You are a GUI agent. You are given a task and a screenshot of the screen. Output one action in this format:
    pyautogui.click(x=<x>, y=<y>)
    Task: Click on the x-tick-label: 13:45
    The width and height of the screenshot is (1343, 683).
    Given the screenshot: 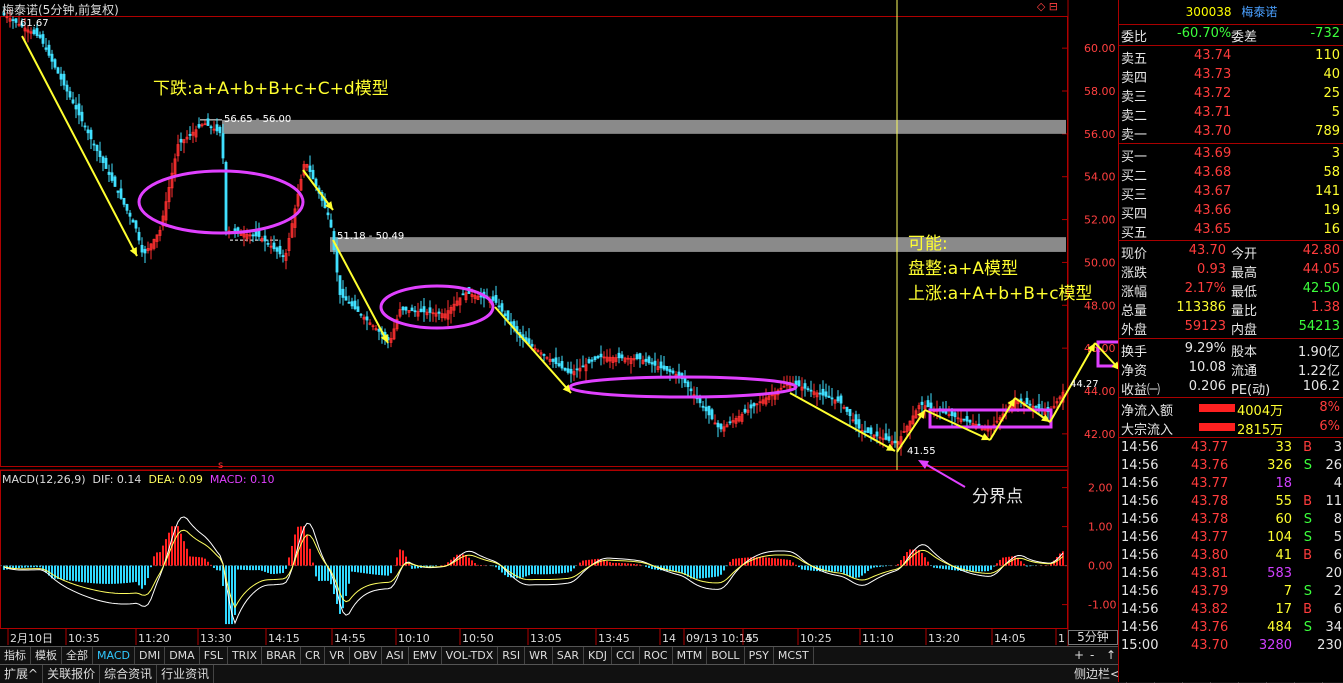 What is the action you would take?
    pyautogui.click(x=614, y=638)
    